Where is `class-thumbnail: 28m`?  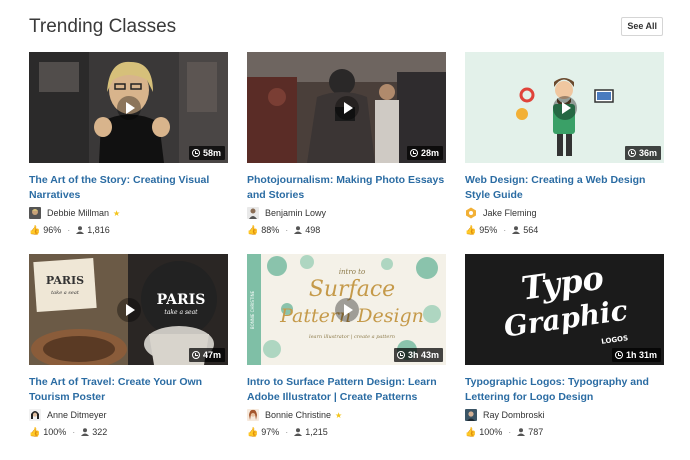 class-thumbnail: 28m is located at coordinates (346, 107).